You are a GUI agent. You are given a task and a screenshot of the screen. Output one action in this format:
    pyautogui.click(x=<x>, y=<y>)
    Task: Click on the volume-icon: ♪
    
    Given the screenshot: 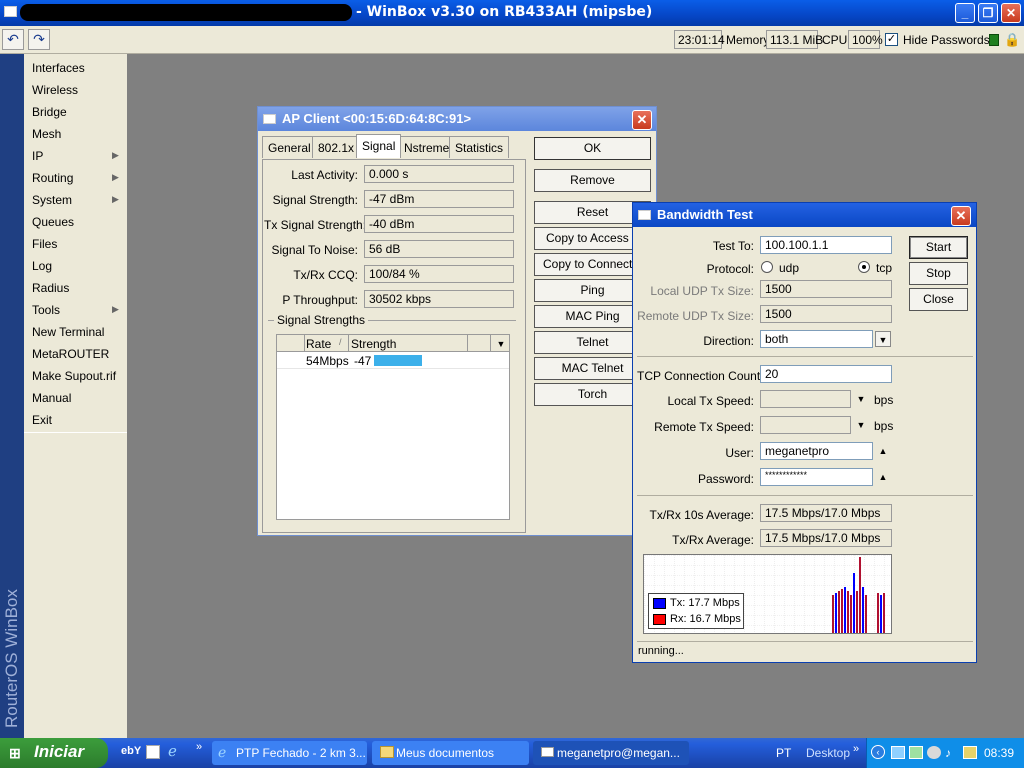 What is the action you would take?
    pyautogui.click(x=952, y=753)
    